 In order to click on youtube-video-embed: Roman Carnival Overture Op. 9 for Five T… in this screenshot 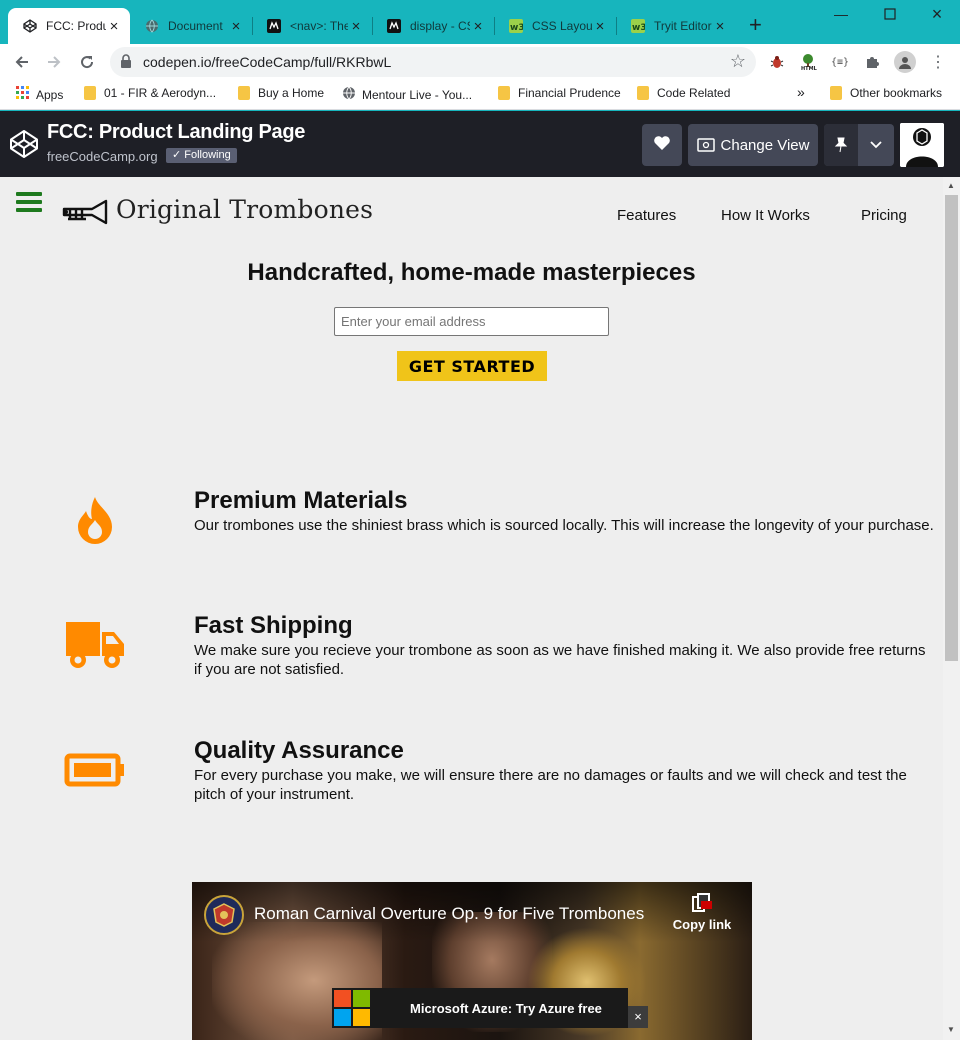, I will do `click(472, 961)`.